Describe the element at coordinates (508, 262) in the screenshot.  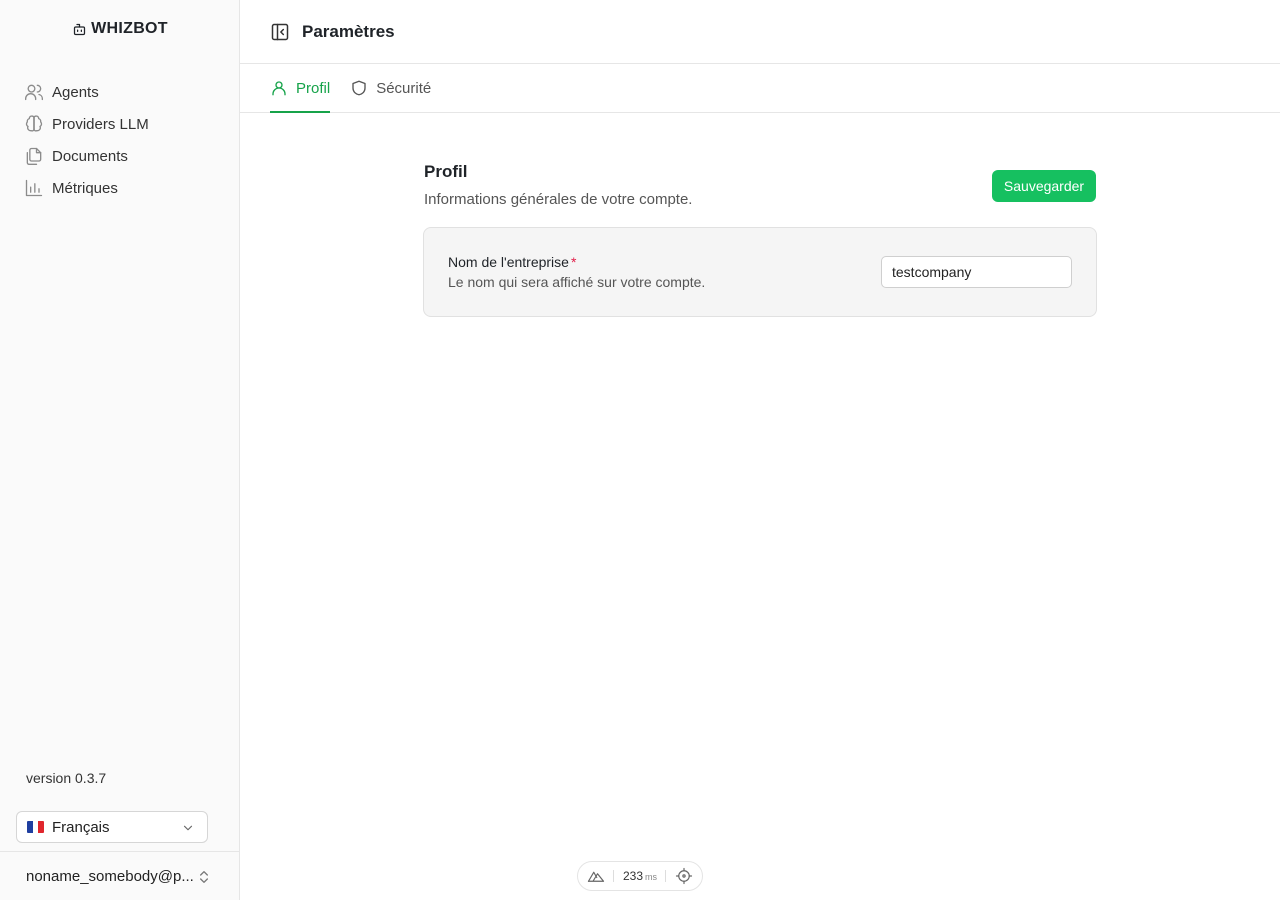
I see `company-name-label: Nom de l'entreprise` at that location.